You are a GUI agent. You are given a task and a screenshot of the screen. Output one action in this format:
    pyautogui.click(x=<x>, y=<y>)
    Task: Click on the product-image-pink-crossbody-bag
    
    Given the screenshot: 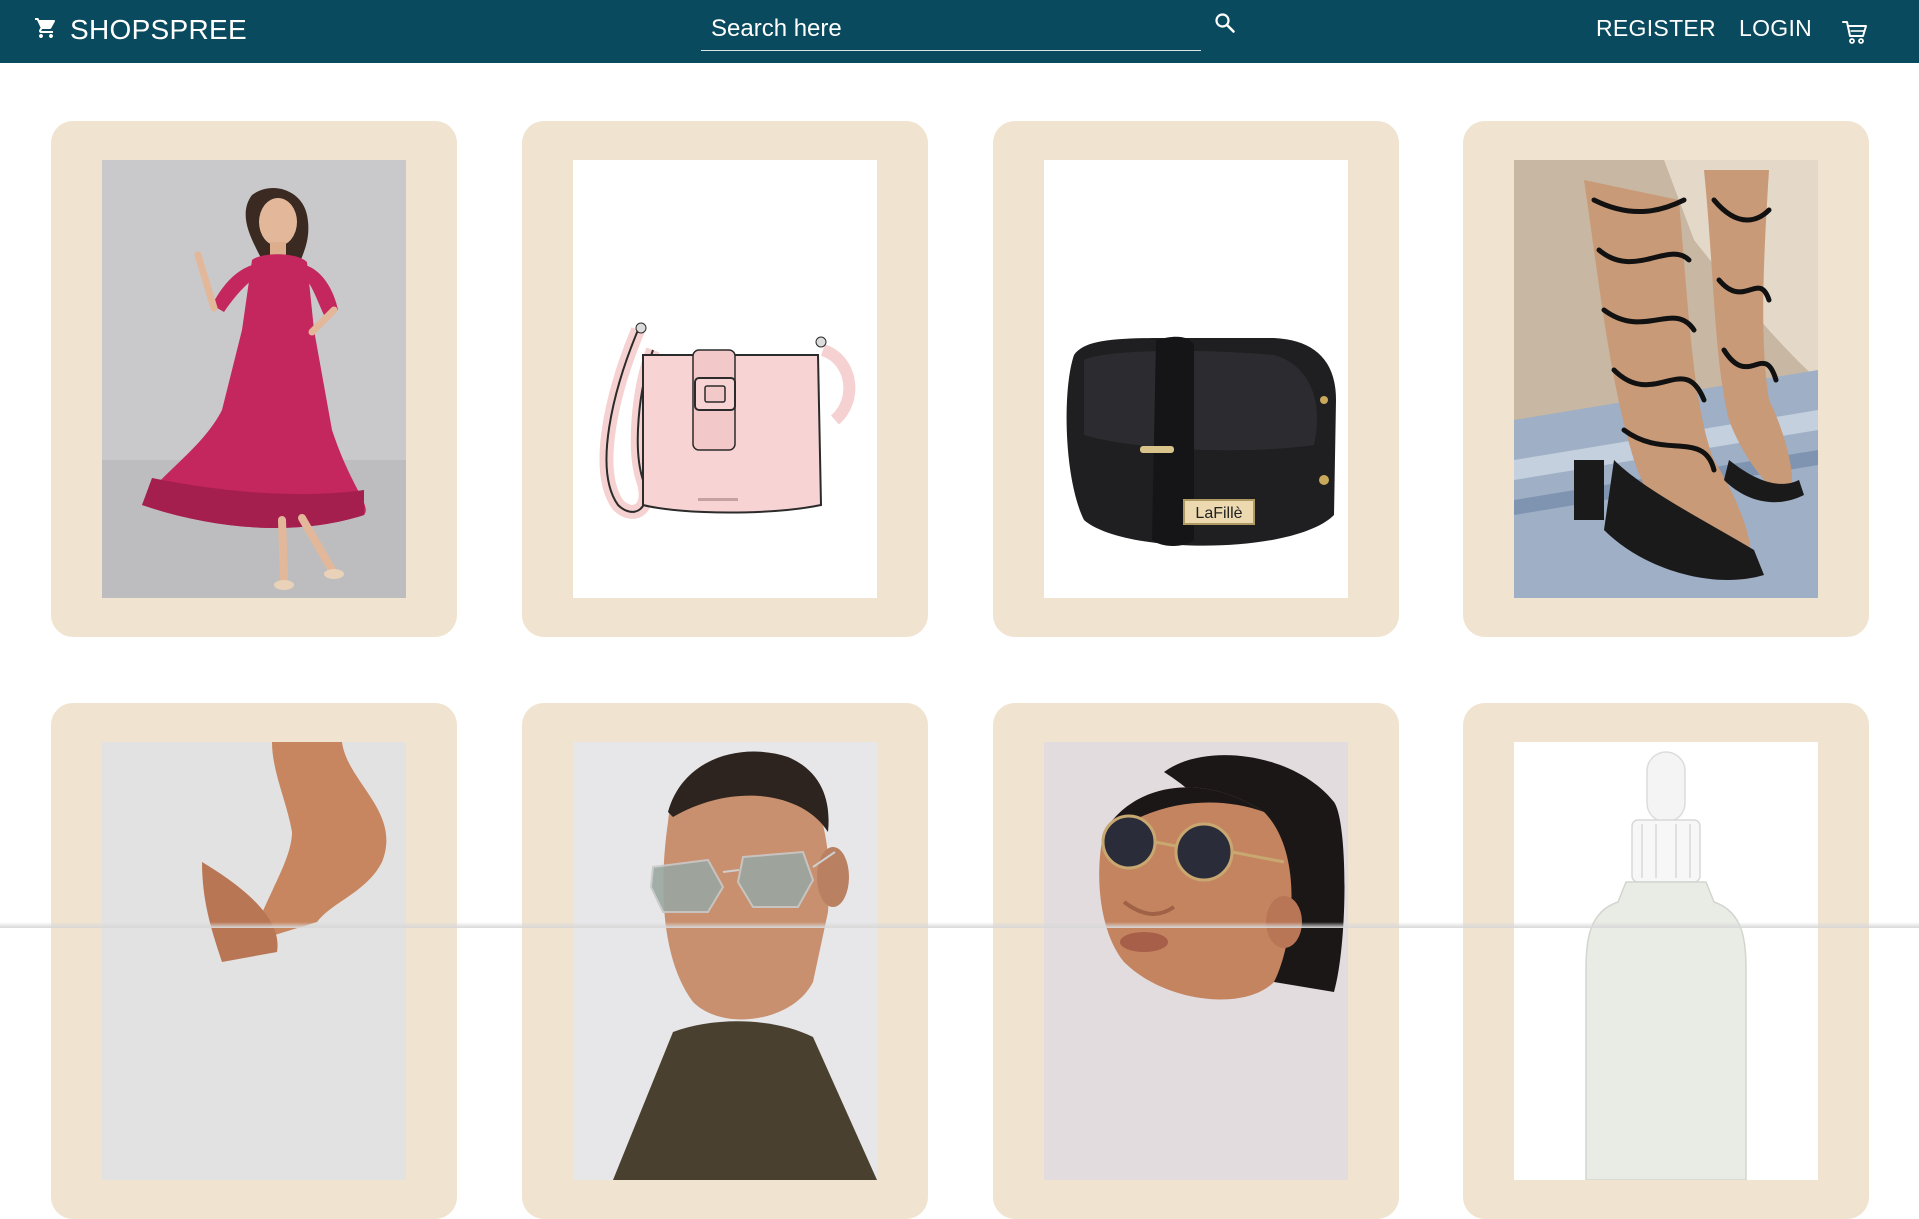 What is the action you would take?
    pyautogui.click(x=725, y=379)
    